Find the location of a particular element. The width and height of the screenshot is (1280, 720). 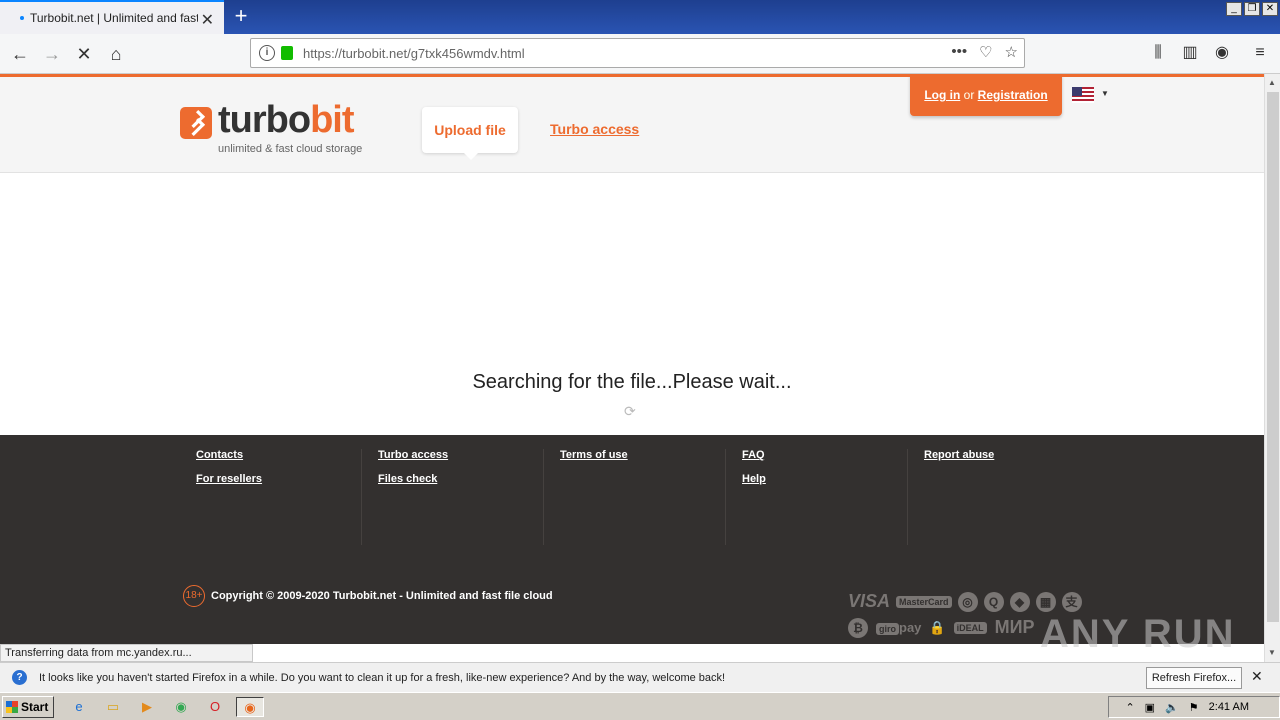

bookmark-star-icon: ☆ is located at coordinates (1011, 52).